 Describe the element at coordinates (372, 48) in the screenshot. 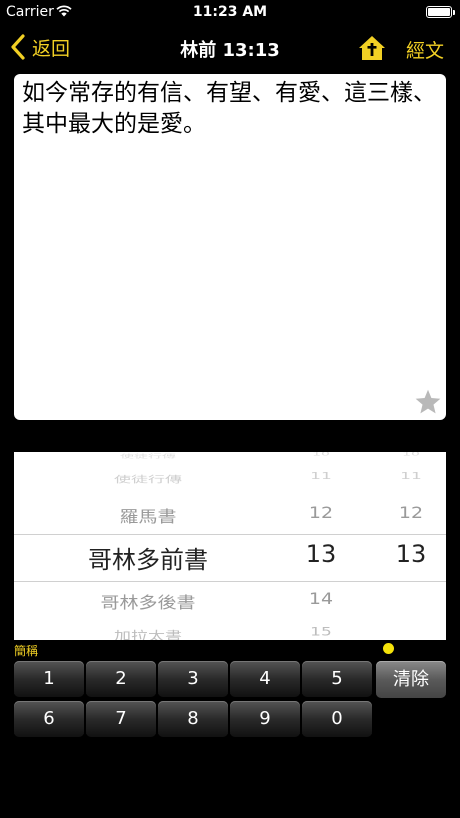

I see `church-home-icon` at that location.